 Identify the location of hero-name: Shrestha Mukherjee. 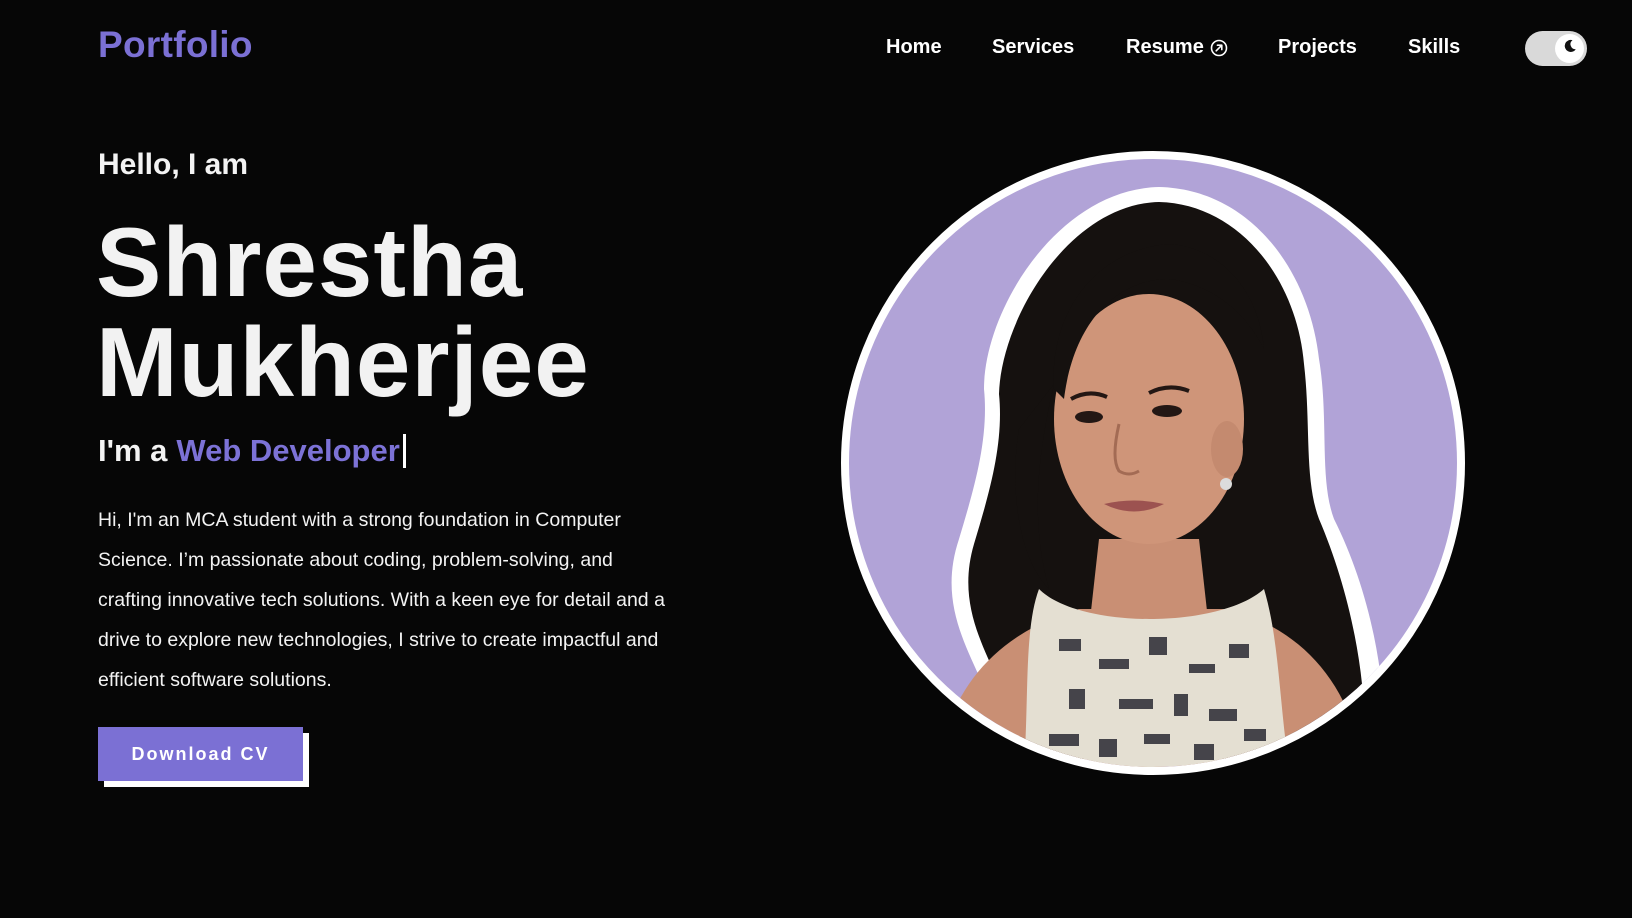
(446, 312).